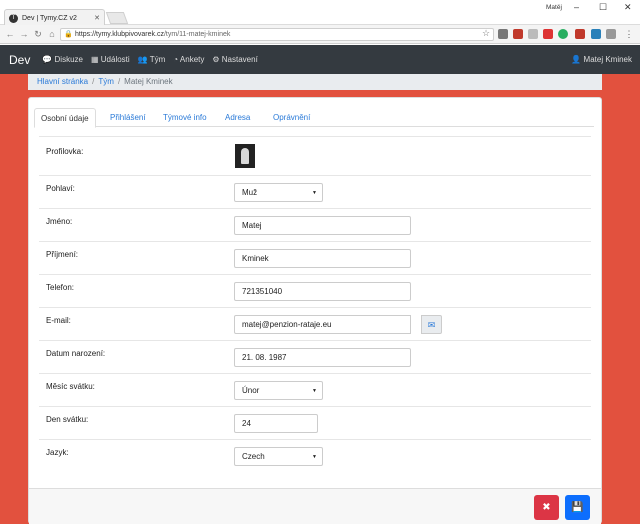 The height and width of the screenshot is (524, 640). I want to click on first-name-label: Jméno:, so click(59, 221).